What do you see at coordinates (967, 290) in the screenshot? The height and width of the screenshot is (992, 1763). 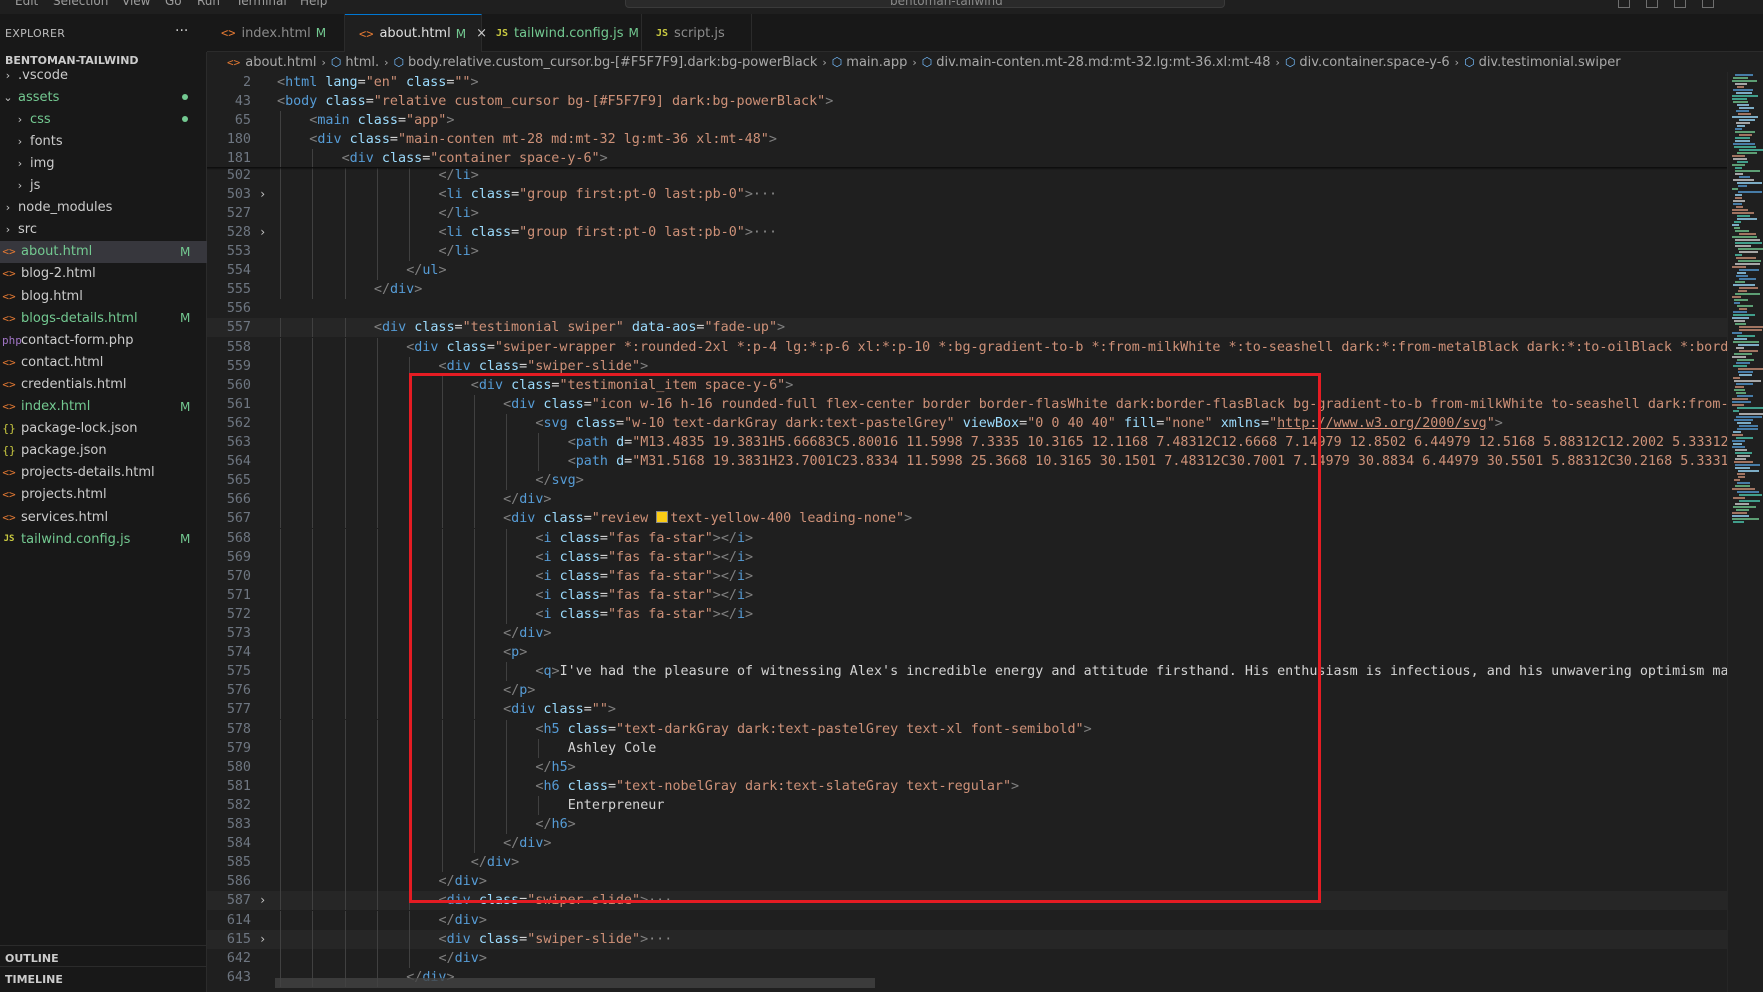 I see `code-line: 555 </div>` at bounding box center [967, 290].